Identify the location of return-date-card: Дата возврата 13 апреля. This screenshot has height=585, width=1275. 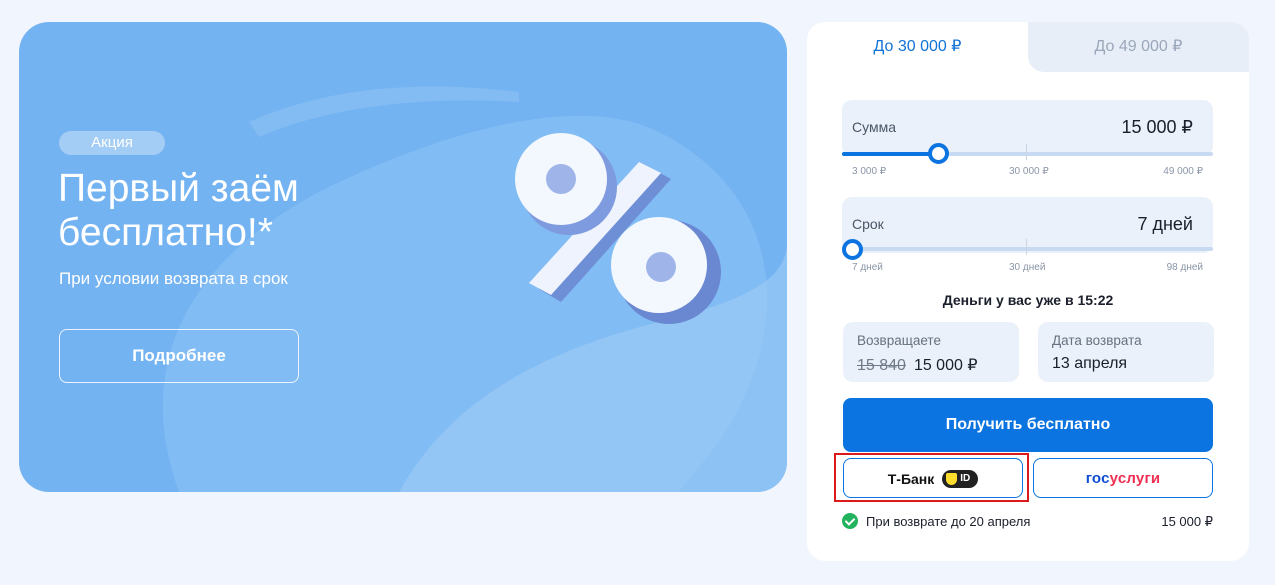
(1126, 352).